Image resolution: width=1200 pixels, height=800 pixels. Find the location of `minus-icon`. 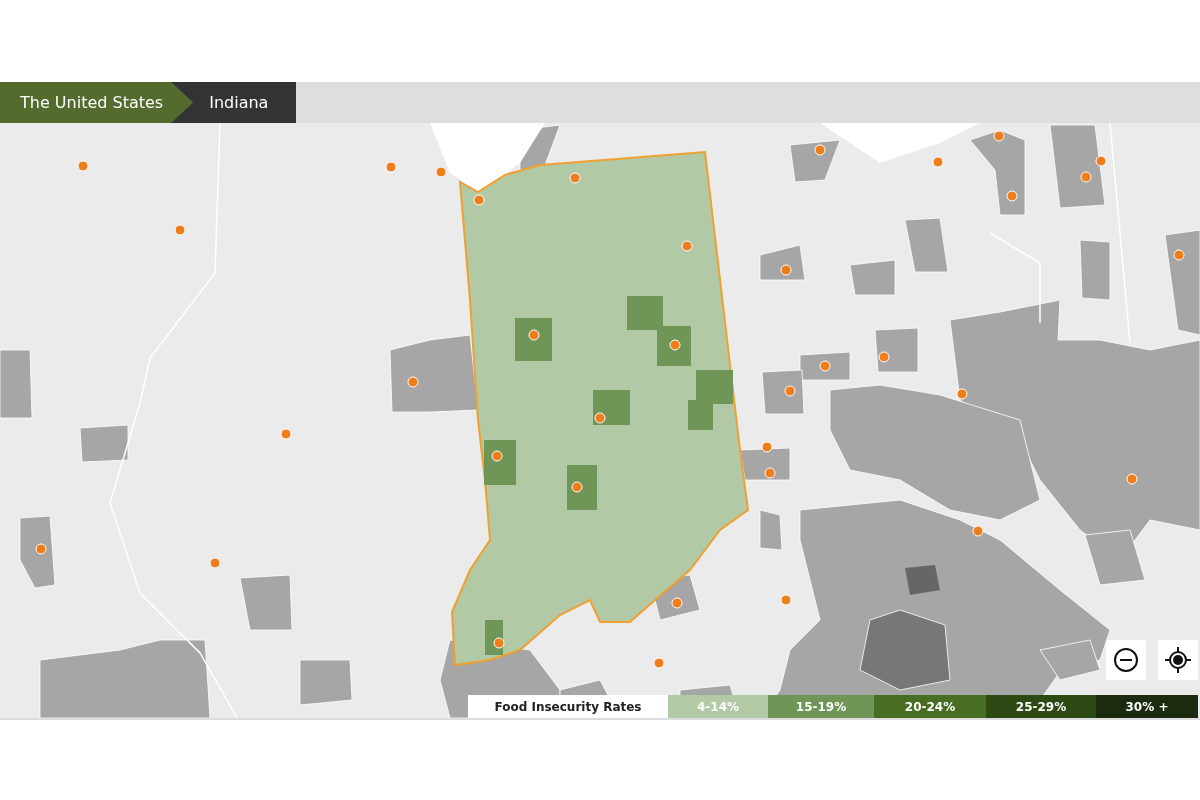

minus-icon is located at coordinates (1126, 660).